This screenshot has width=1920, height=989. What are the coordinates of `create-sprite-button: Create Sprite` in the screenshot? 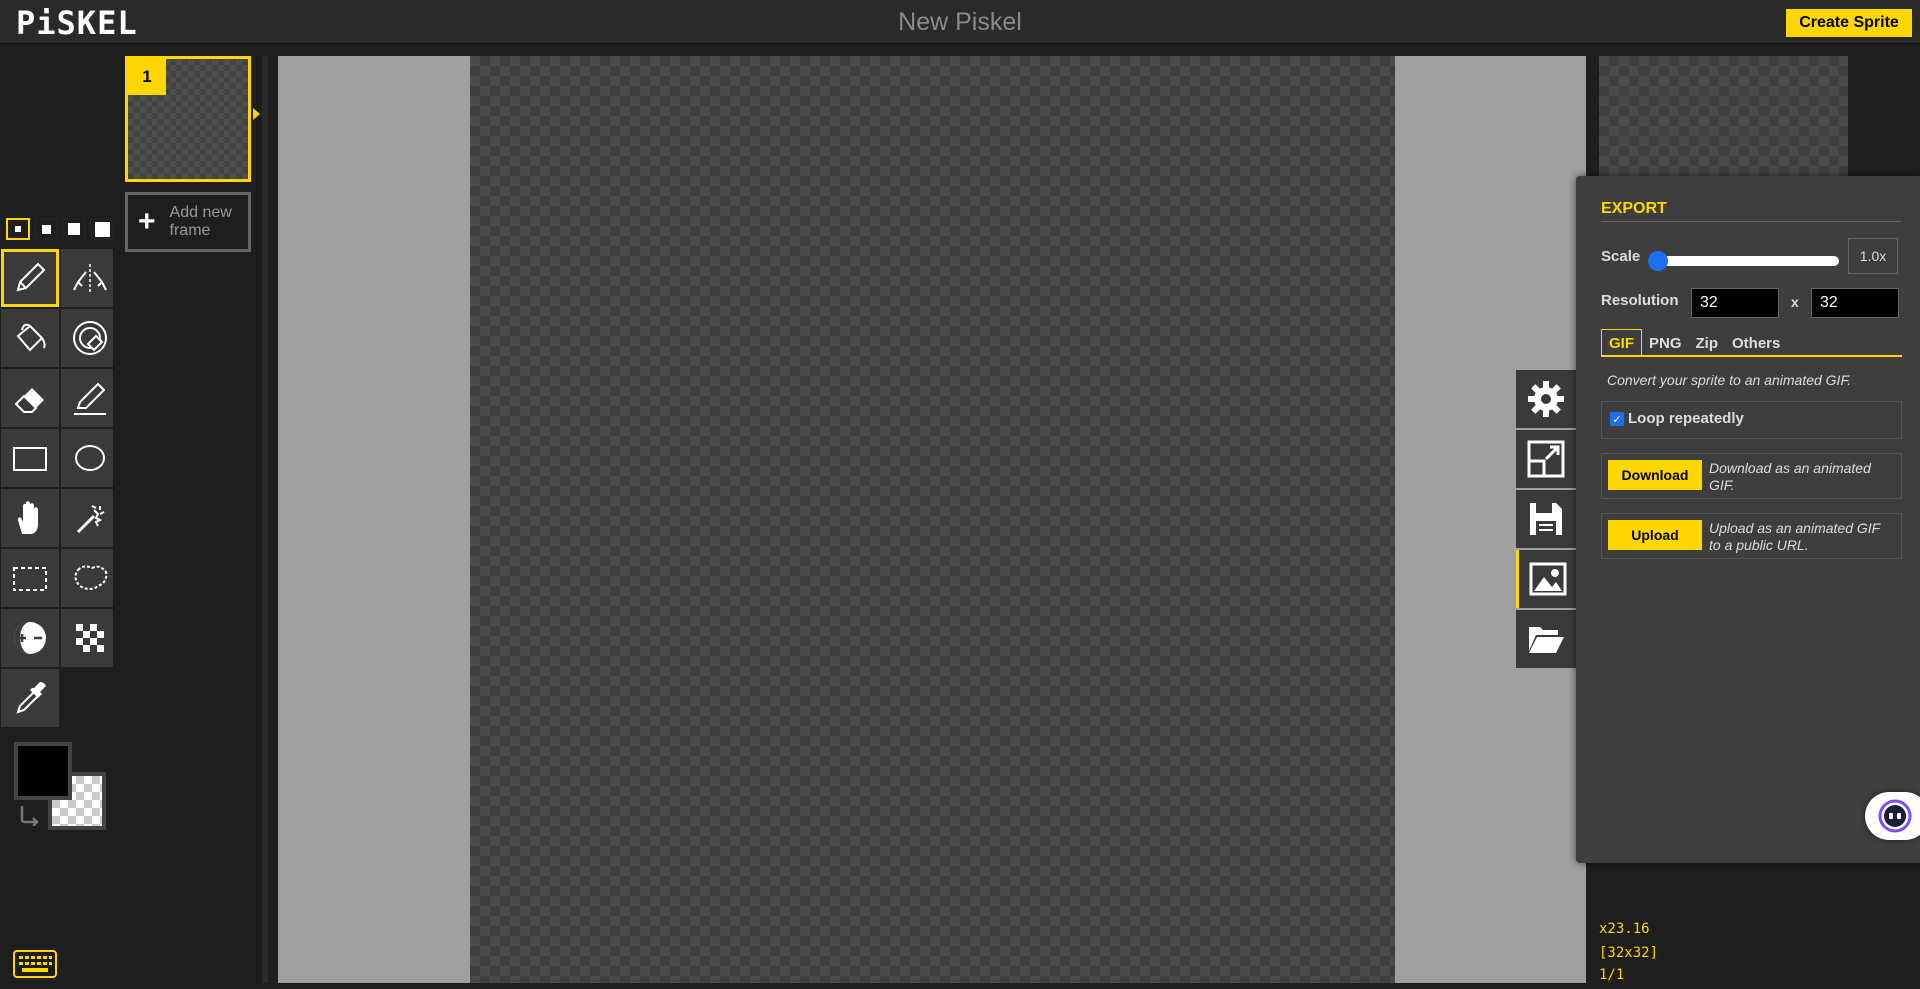 It's located at (1849, 23).